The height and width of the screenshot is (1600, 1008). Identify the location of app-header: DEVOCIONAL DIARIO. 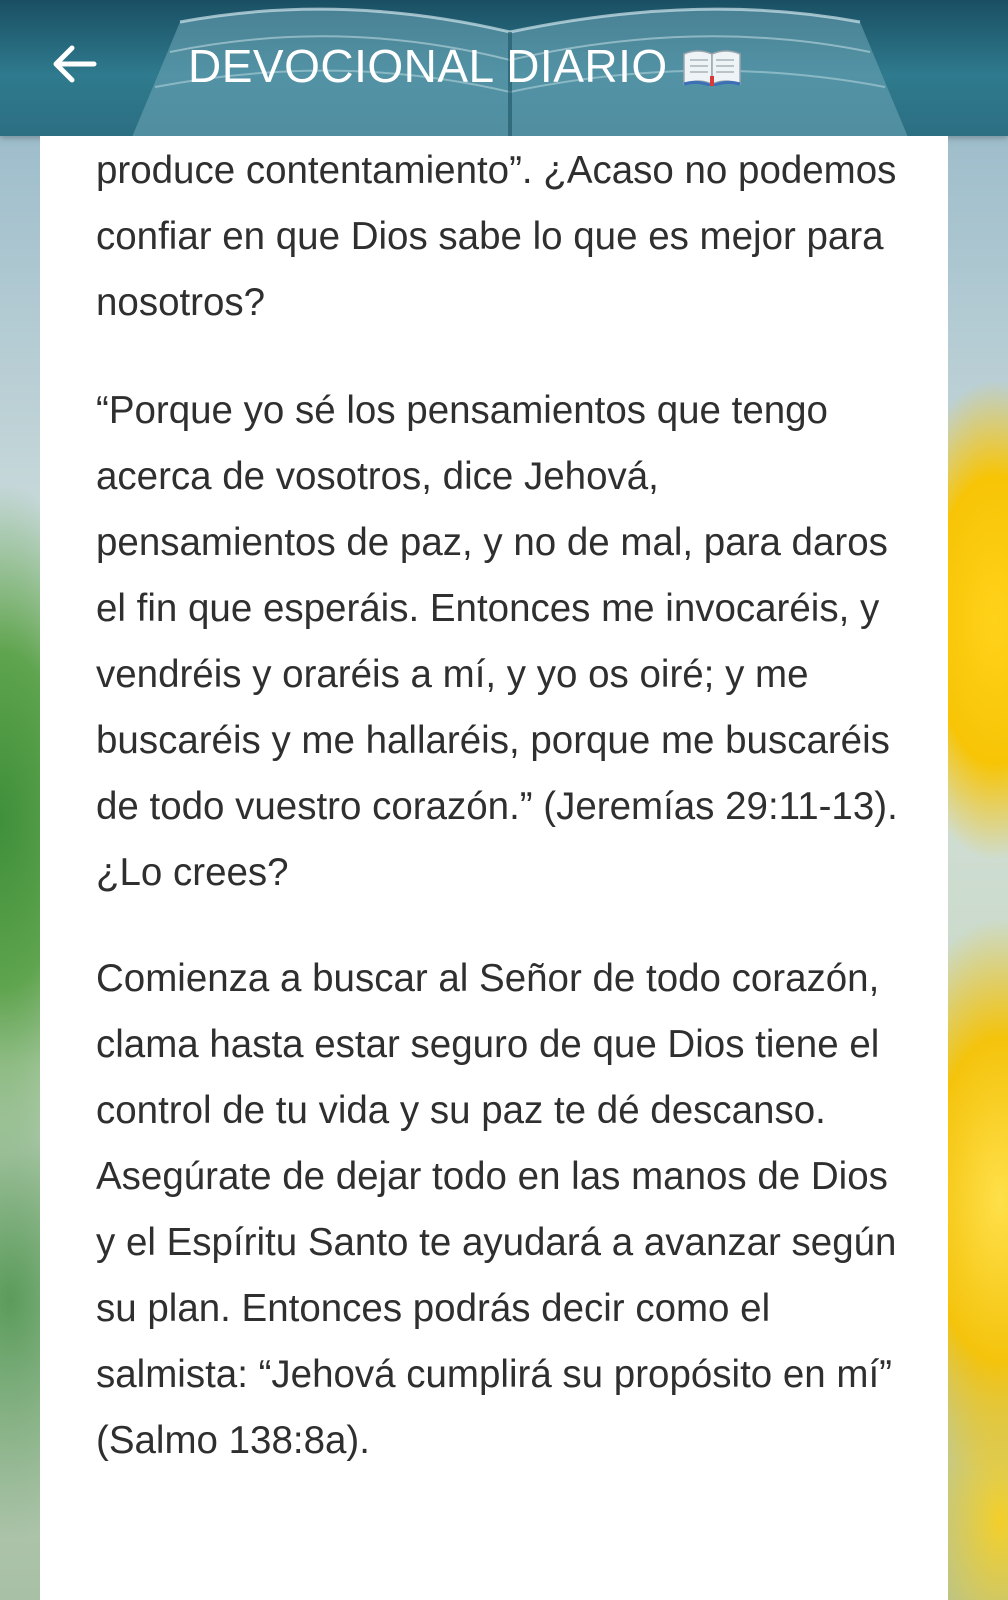
(504, 68).